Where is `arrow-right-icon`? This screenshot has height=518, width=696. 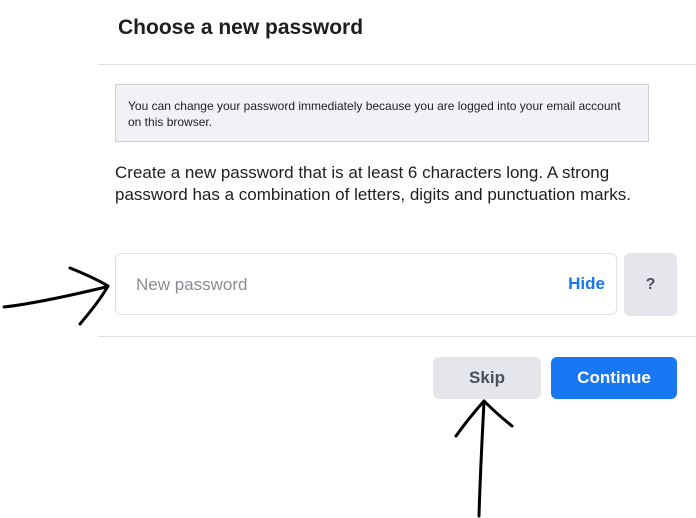
arrow-right-icon is located at coordinates (56, 296).